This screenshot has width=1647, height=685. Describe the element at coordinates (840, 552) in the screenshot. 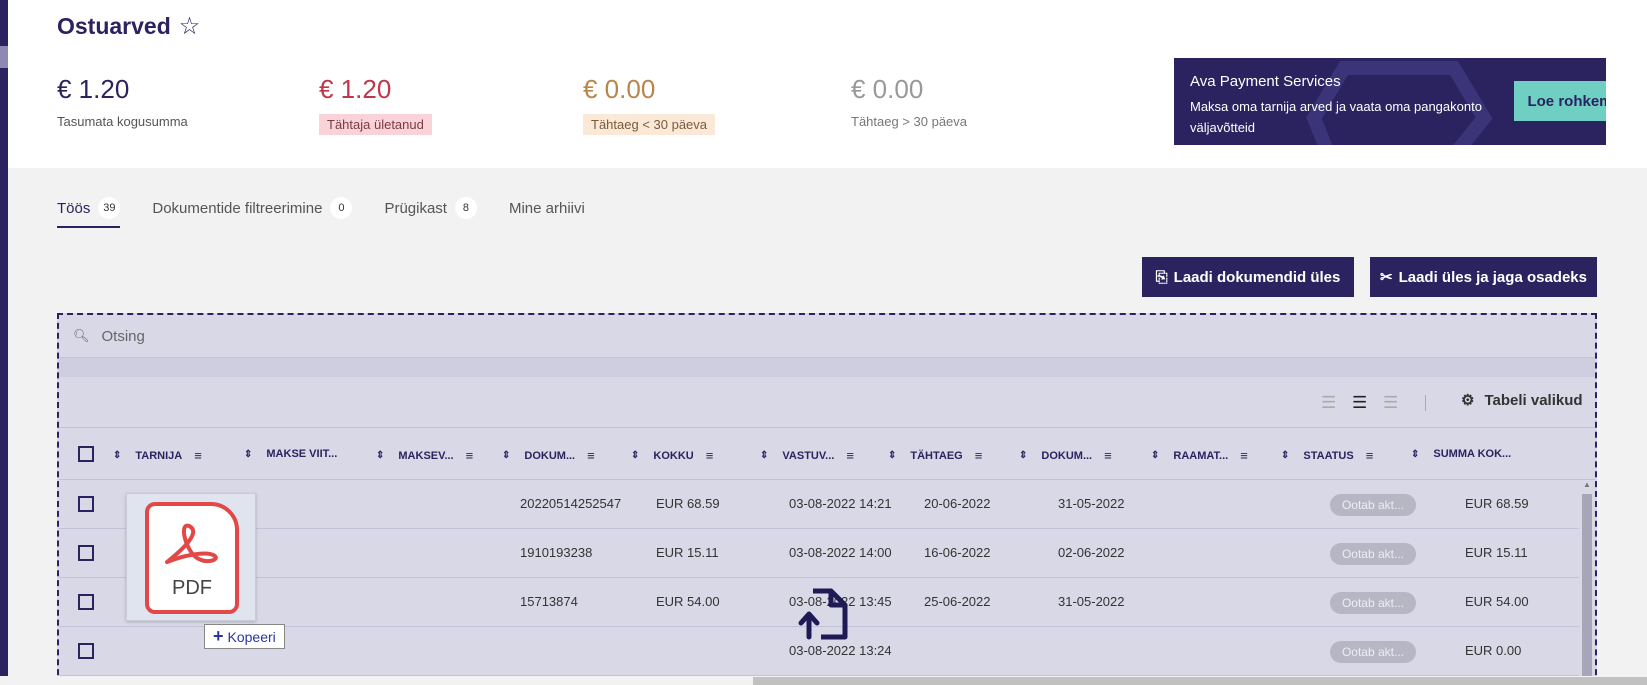

I see `cell-received: 03-08-2022 14:00` at that location.